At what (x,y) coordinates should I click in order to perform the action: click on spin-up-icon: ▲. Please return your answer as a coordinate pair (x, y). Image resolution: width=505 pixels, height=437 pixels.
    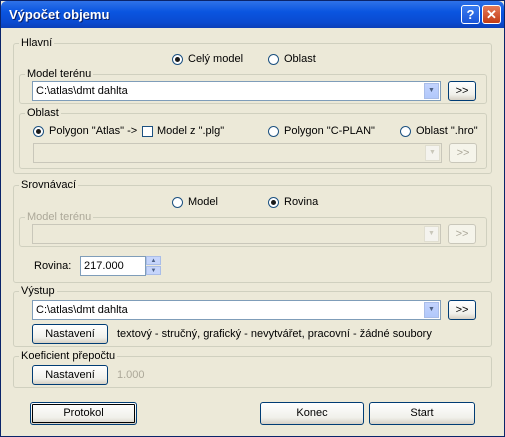
    Looking at the image, I should click on (153, 260).